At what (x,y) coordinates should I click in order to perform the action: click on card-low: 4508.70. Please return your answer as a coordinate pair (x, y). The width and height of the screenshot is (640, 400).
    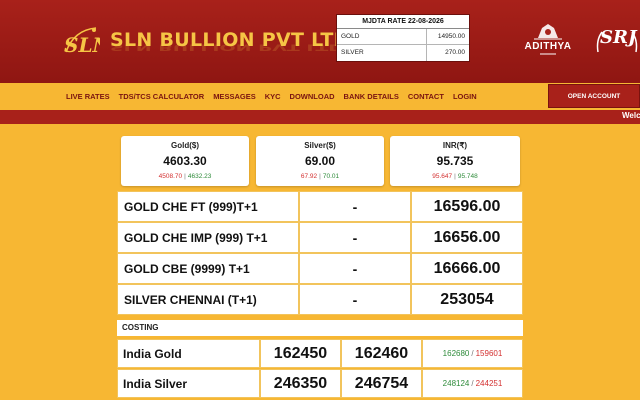
    Looking at the image, I should click on (170, 176).